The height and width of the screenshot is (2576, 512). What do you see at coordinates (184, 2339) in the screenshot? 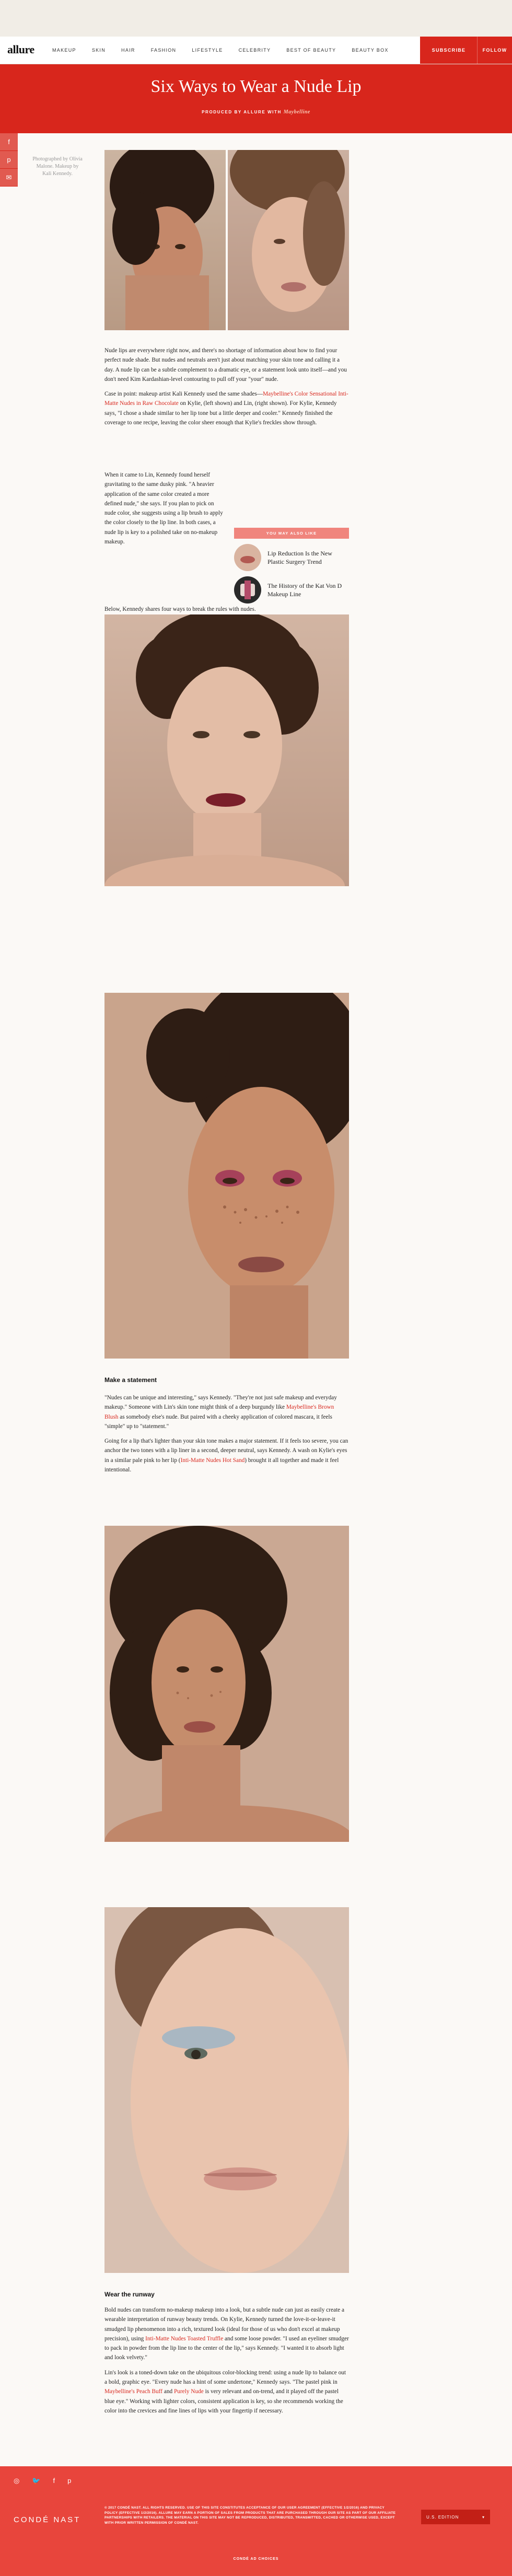
I see `product-link-toasted-truffle: Inti-Matte Nudes Toasted Truffle` at bounding box center [184, 2339].